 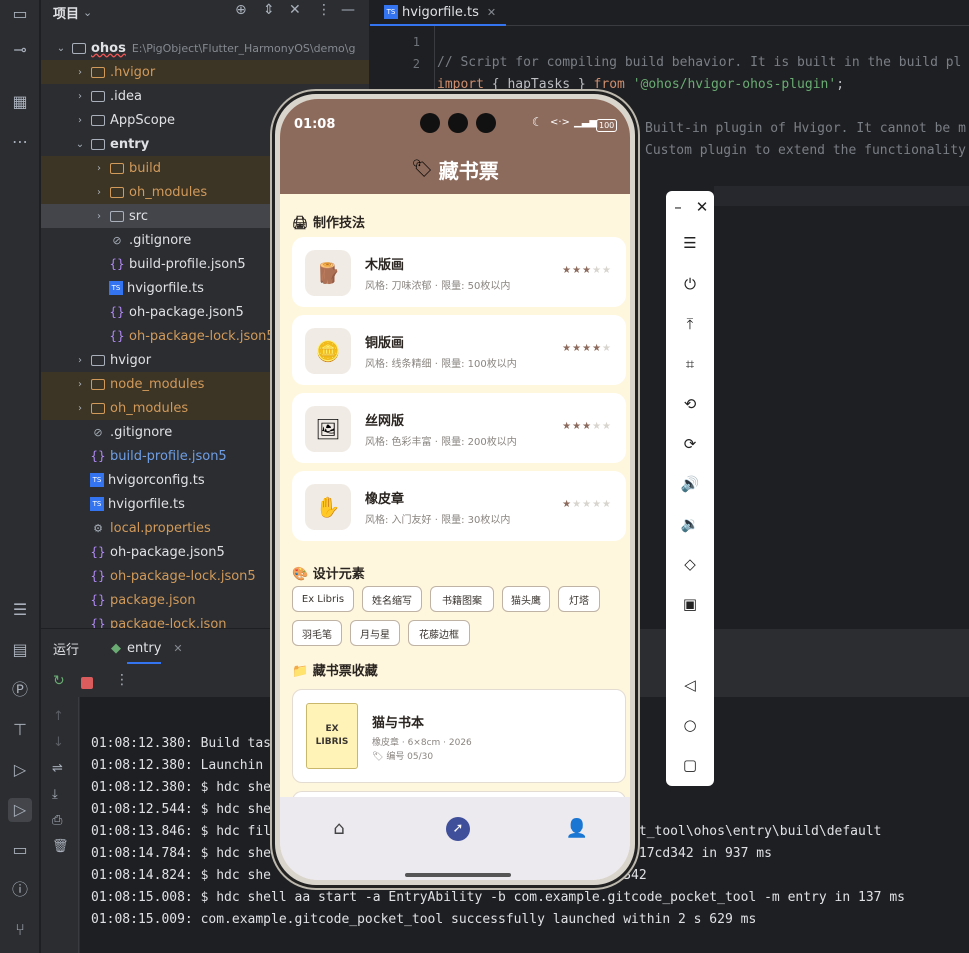 I want to click on technique-icon: 🪙, so click(x=328, y=351).